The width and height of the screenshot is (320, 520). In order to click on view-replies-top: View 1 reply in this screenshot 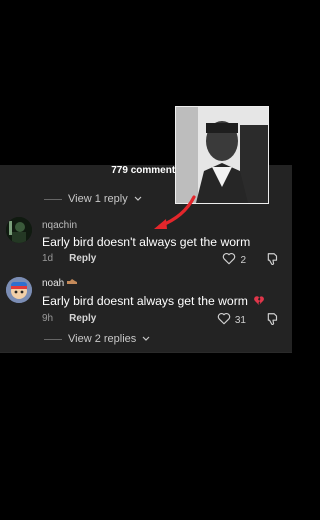, I will do `click(93, 199)`.